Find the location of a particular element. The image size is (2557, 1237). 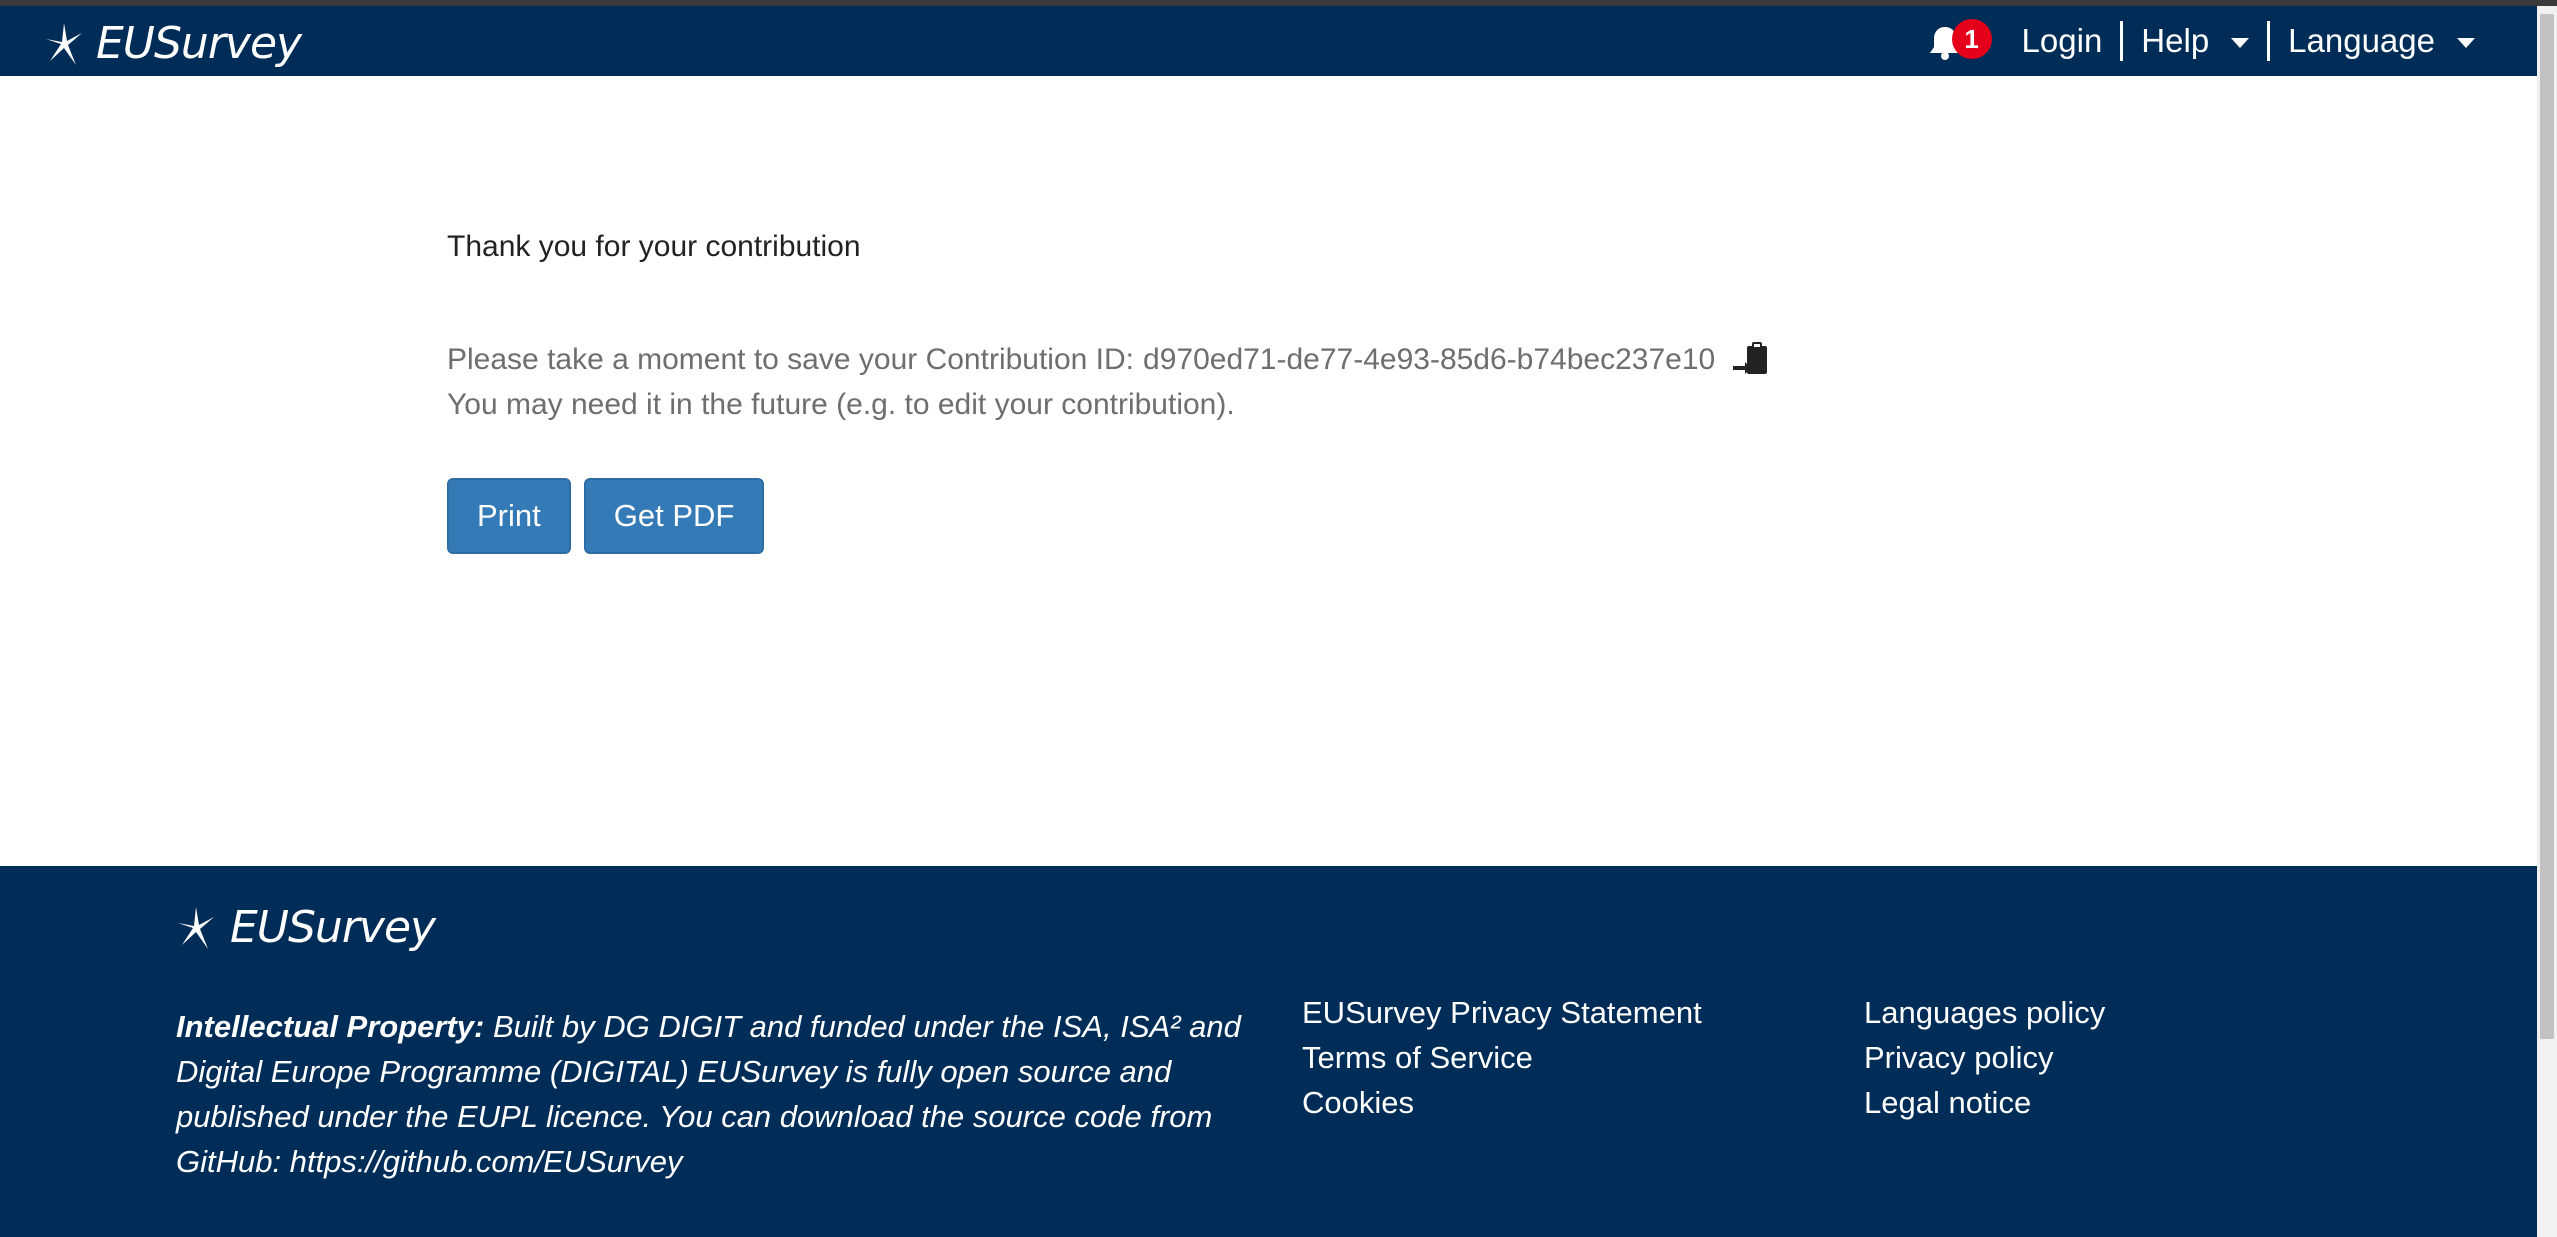

print-button: Print is located at coordinates (509, 516).